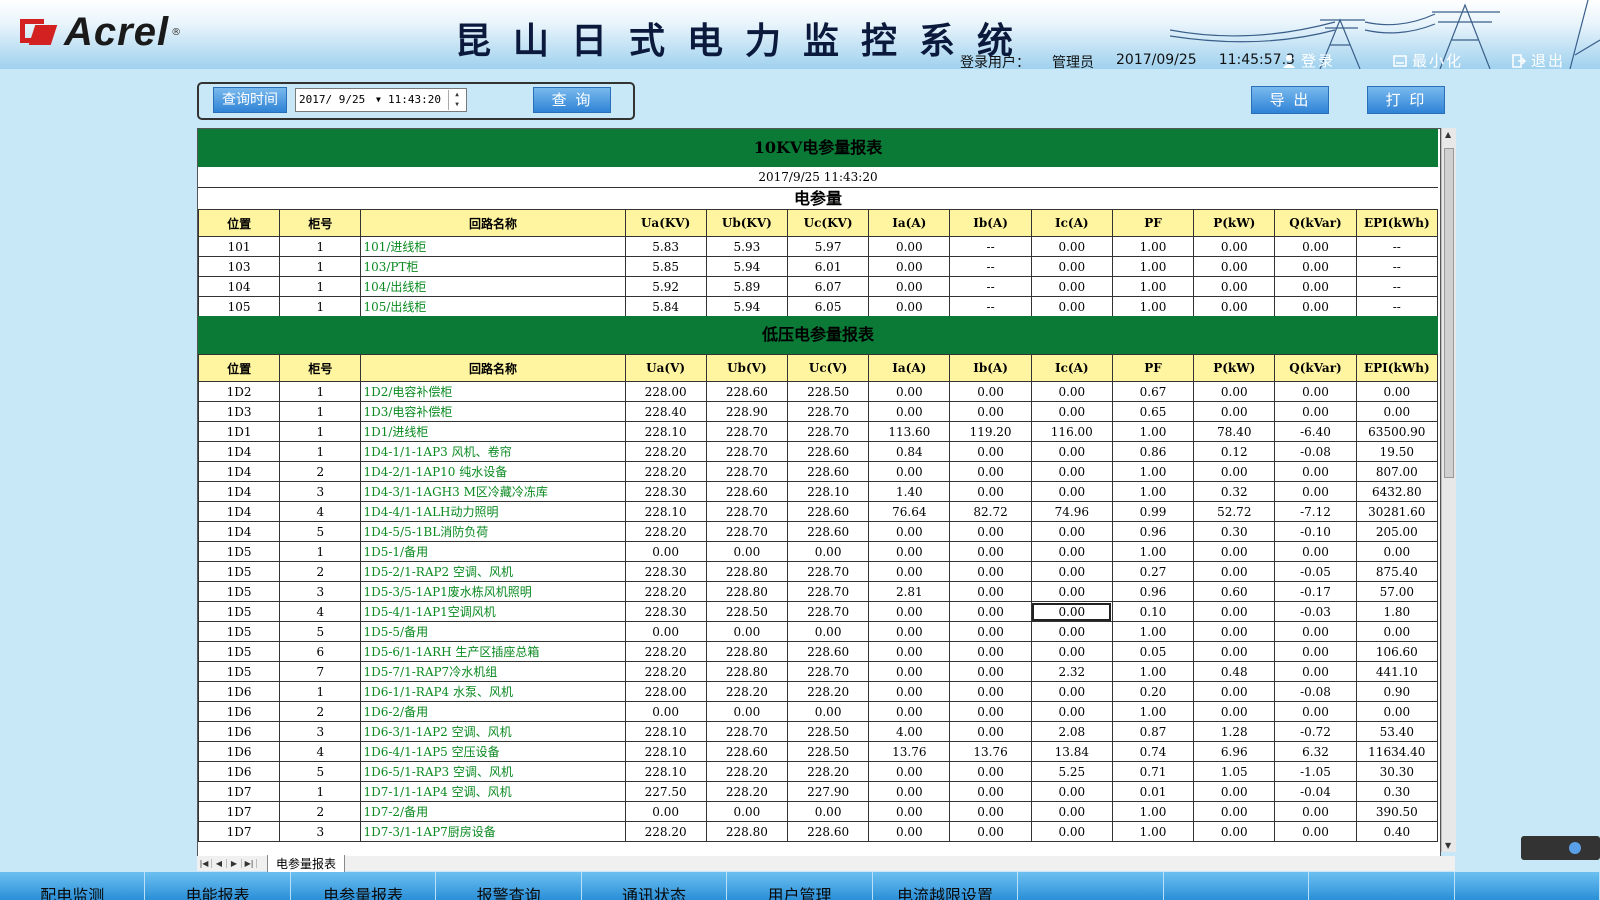  What do you see at coordinates (665, 266) in the screenshot?
I see `table-cell: 5.85` at bounding box center [665, 266].